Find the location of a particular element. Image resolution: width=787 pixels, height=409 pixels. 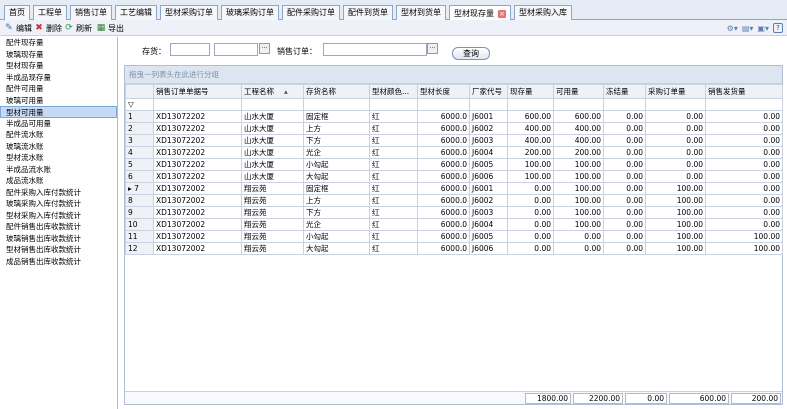

order-input is located at coordinates (375, 49).